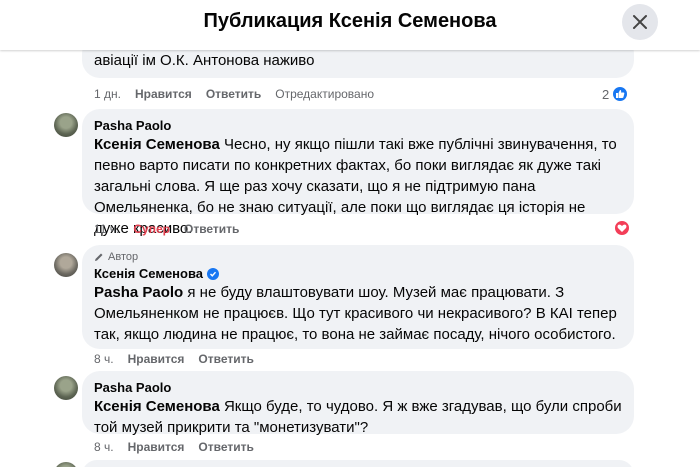  I want to click on dialog-title: Публикация Ксенія Семенова, so click(350, 21).